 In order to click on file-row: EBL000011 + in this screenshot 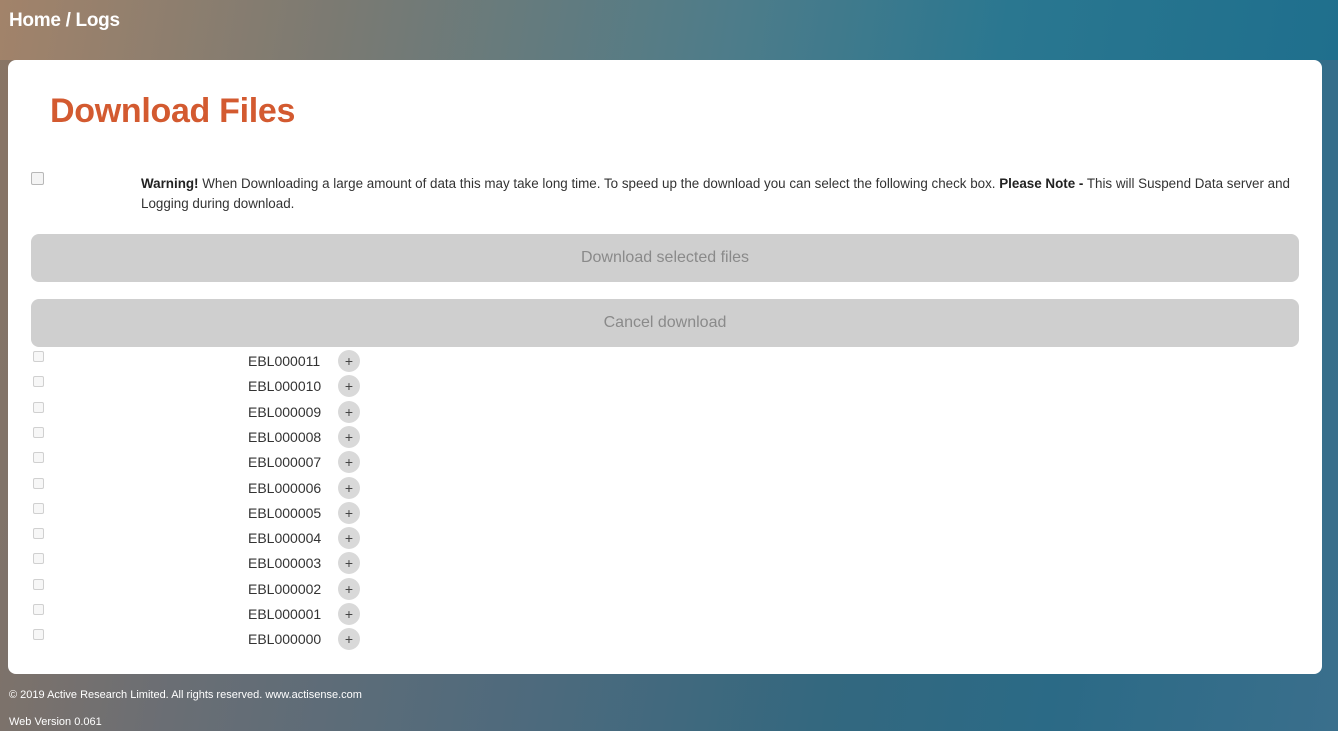, I will do `click(208, 362)`.